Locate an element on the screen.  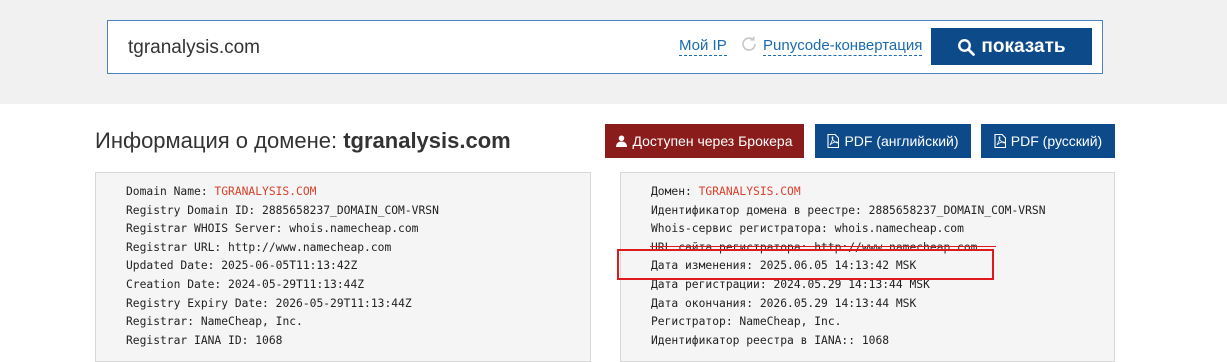
whois-row: Creation Date: 2024-05-29T11:13:44Z is located at coordinates (282, 285).